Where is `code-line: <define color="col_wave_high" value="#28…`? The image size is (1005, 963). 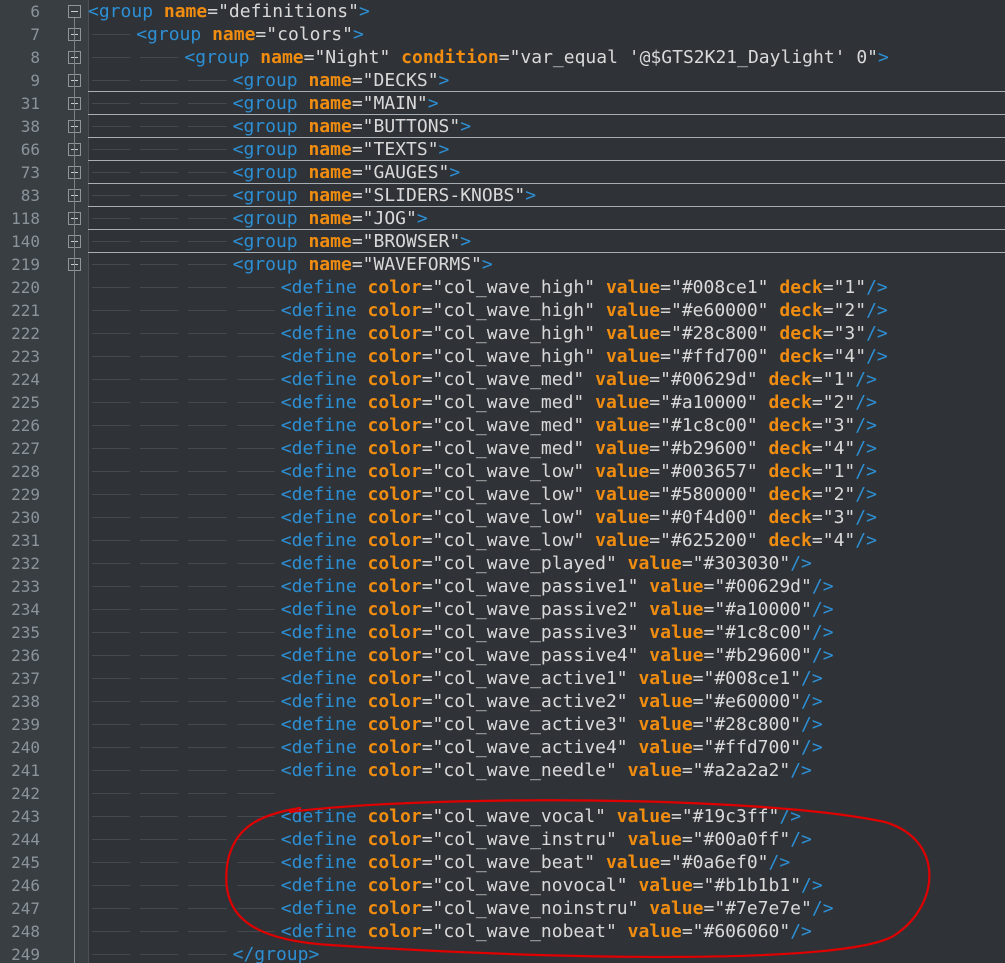
code-line: <define color="col_wave_high" value="#28… is located at coordinates (546, 333).